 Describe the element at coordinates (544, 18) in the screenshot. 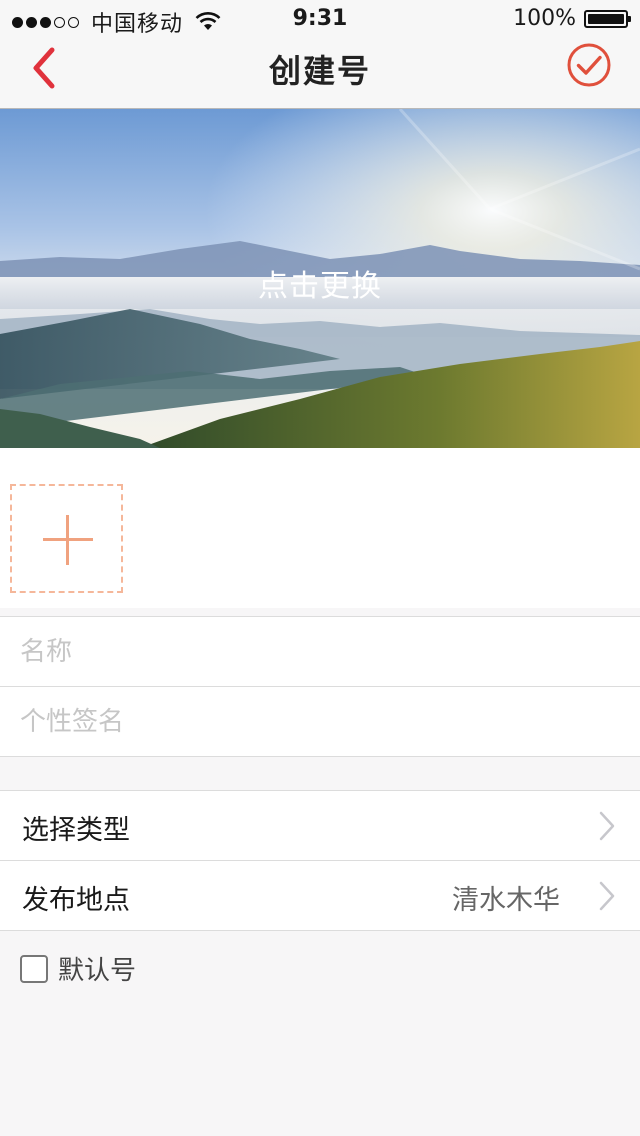

I see `battery-percentage: 100%` at that location.